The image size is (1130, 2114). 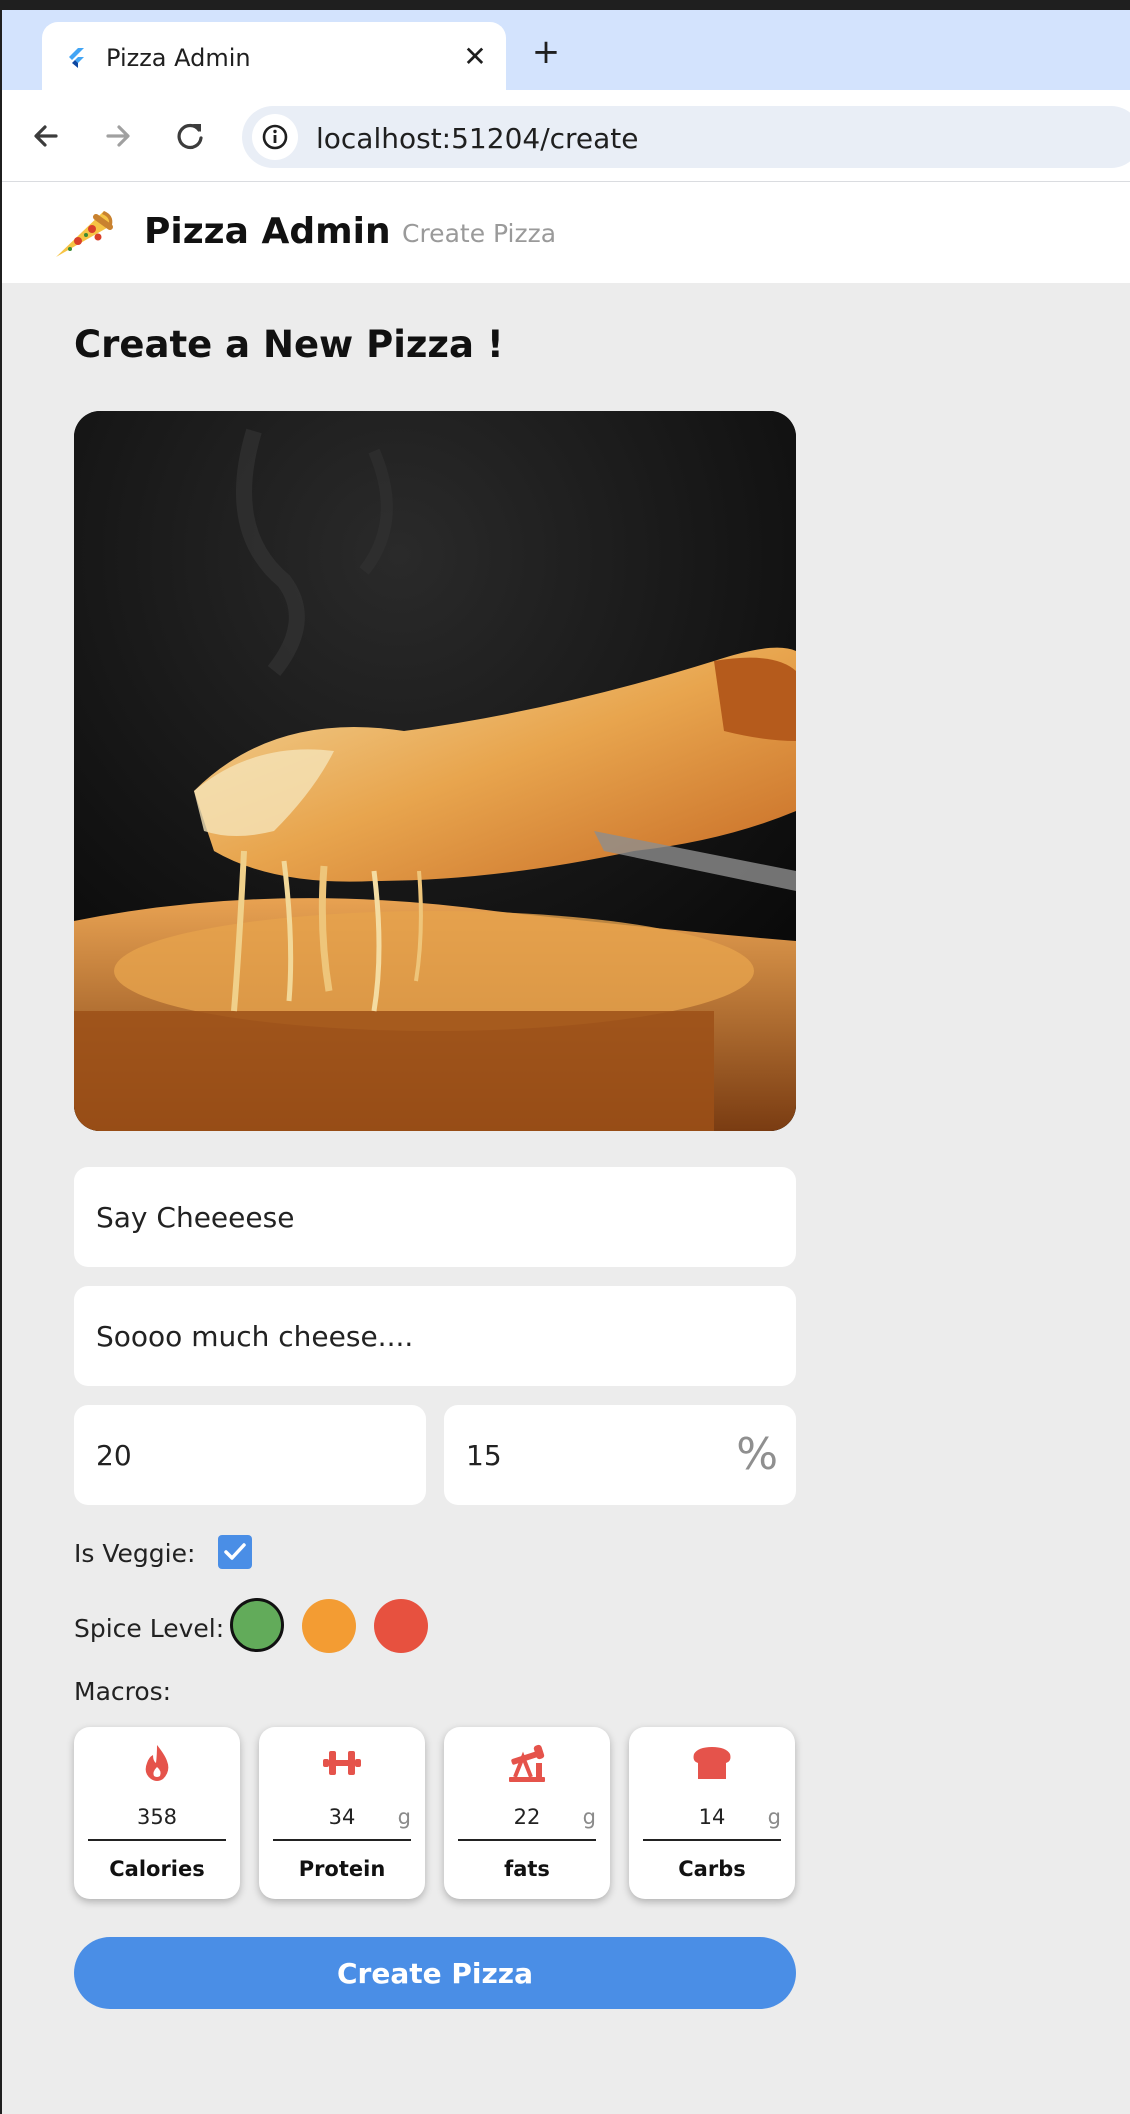 I want to click on carbs-unit: g, so click(x=774, y=1817).